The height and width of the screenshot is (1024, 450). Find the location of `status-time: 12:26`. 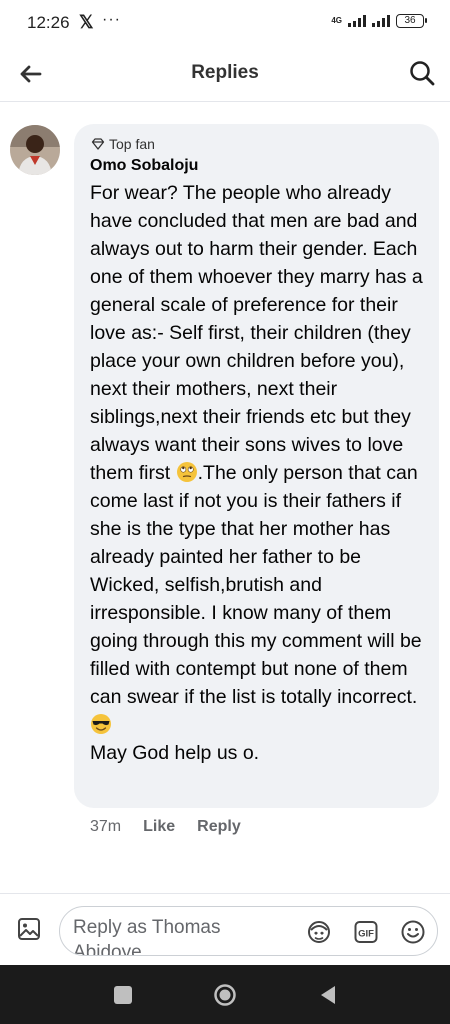

status-time: 12:26 is located at coordinates (48, 22).